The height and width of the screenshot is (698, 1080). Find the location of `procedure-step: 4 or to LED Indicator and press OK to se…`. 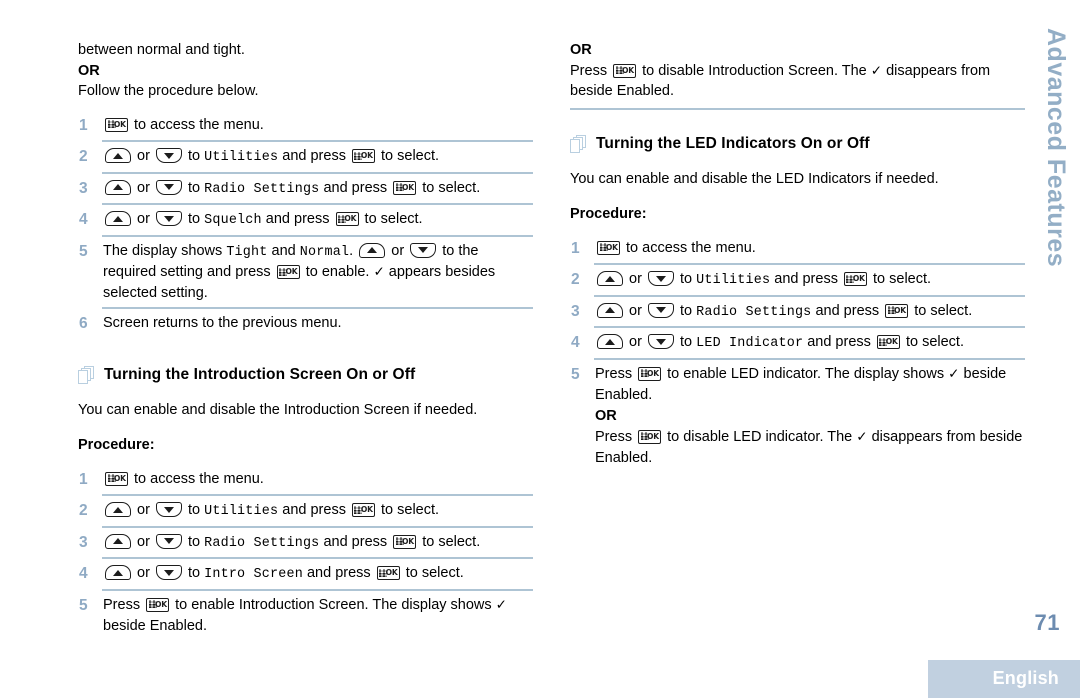

procedure-step: 4 or to LED Indicator and press OK to se… is located at coordinates (797, 344).